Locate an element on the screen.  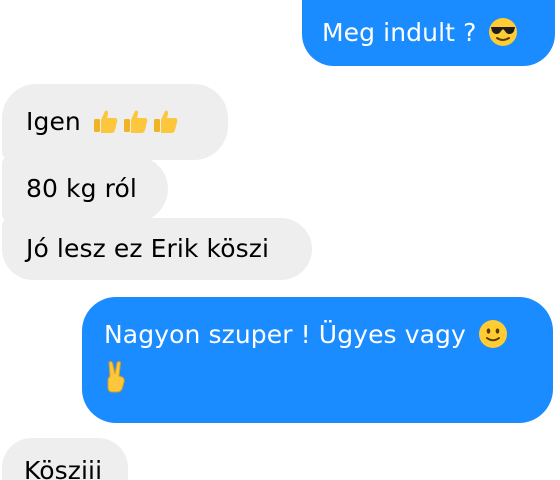
message-bubble-incoming: Jó lesz ez Erik köszi is located at coordinates (157, 249).